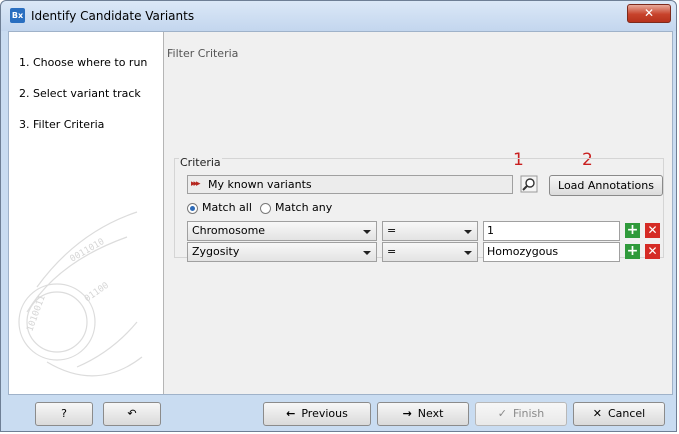 The height and width of the screenshot is (434, 679). I want to click on field-select-value: Chromosome, so click(229, 230).